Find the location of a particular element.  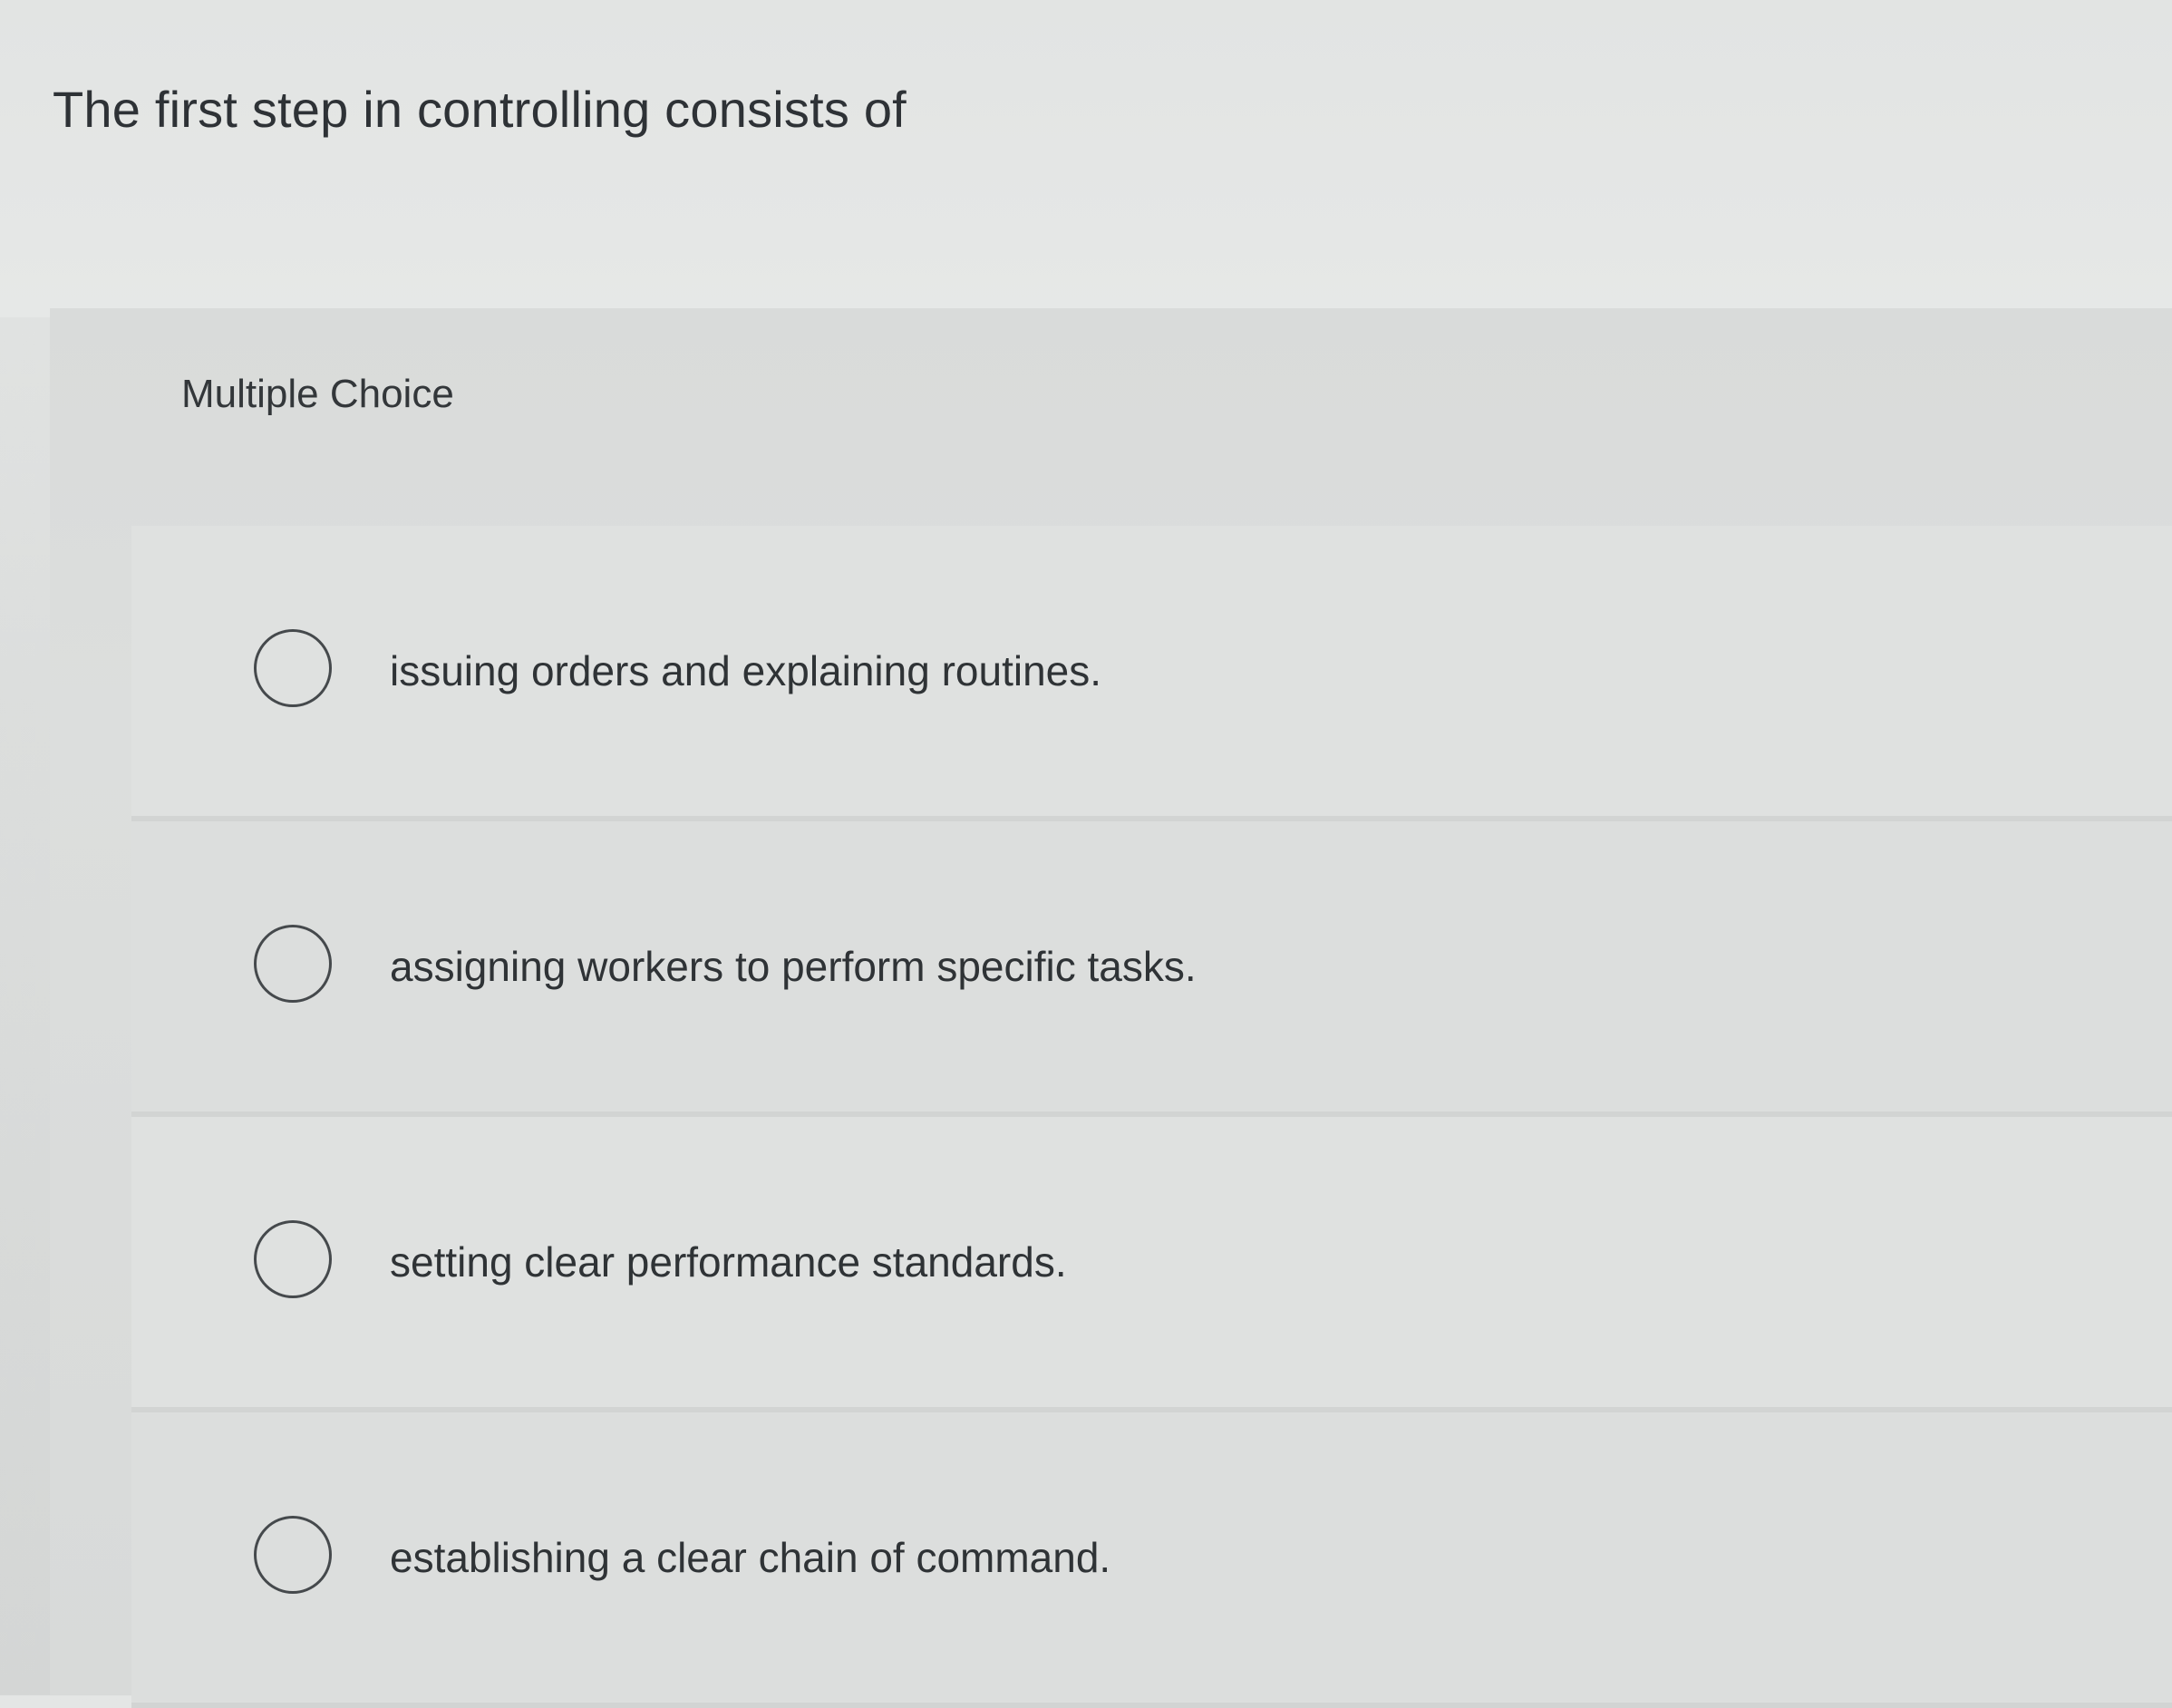

answer-option-label: issuing orders and explaining routines. is located at coordinates (746, 670).